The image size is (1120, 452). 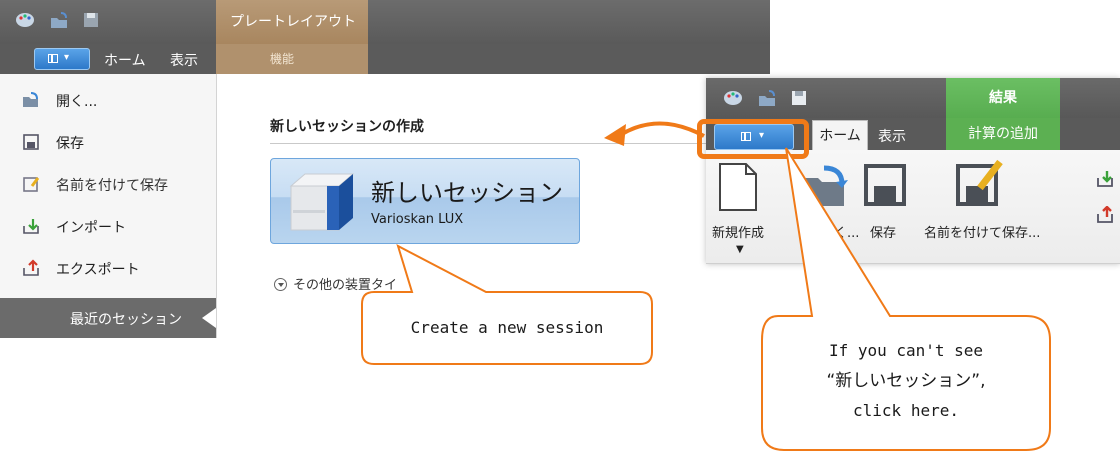 What do you see at coordinates (507, 327) in the screenshot?
I see `callout-create-text: Create a new session` at bounding box center [507, 327].